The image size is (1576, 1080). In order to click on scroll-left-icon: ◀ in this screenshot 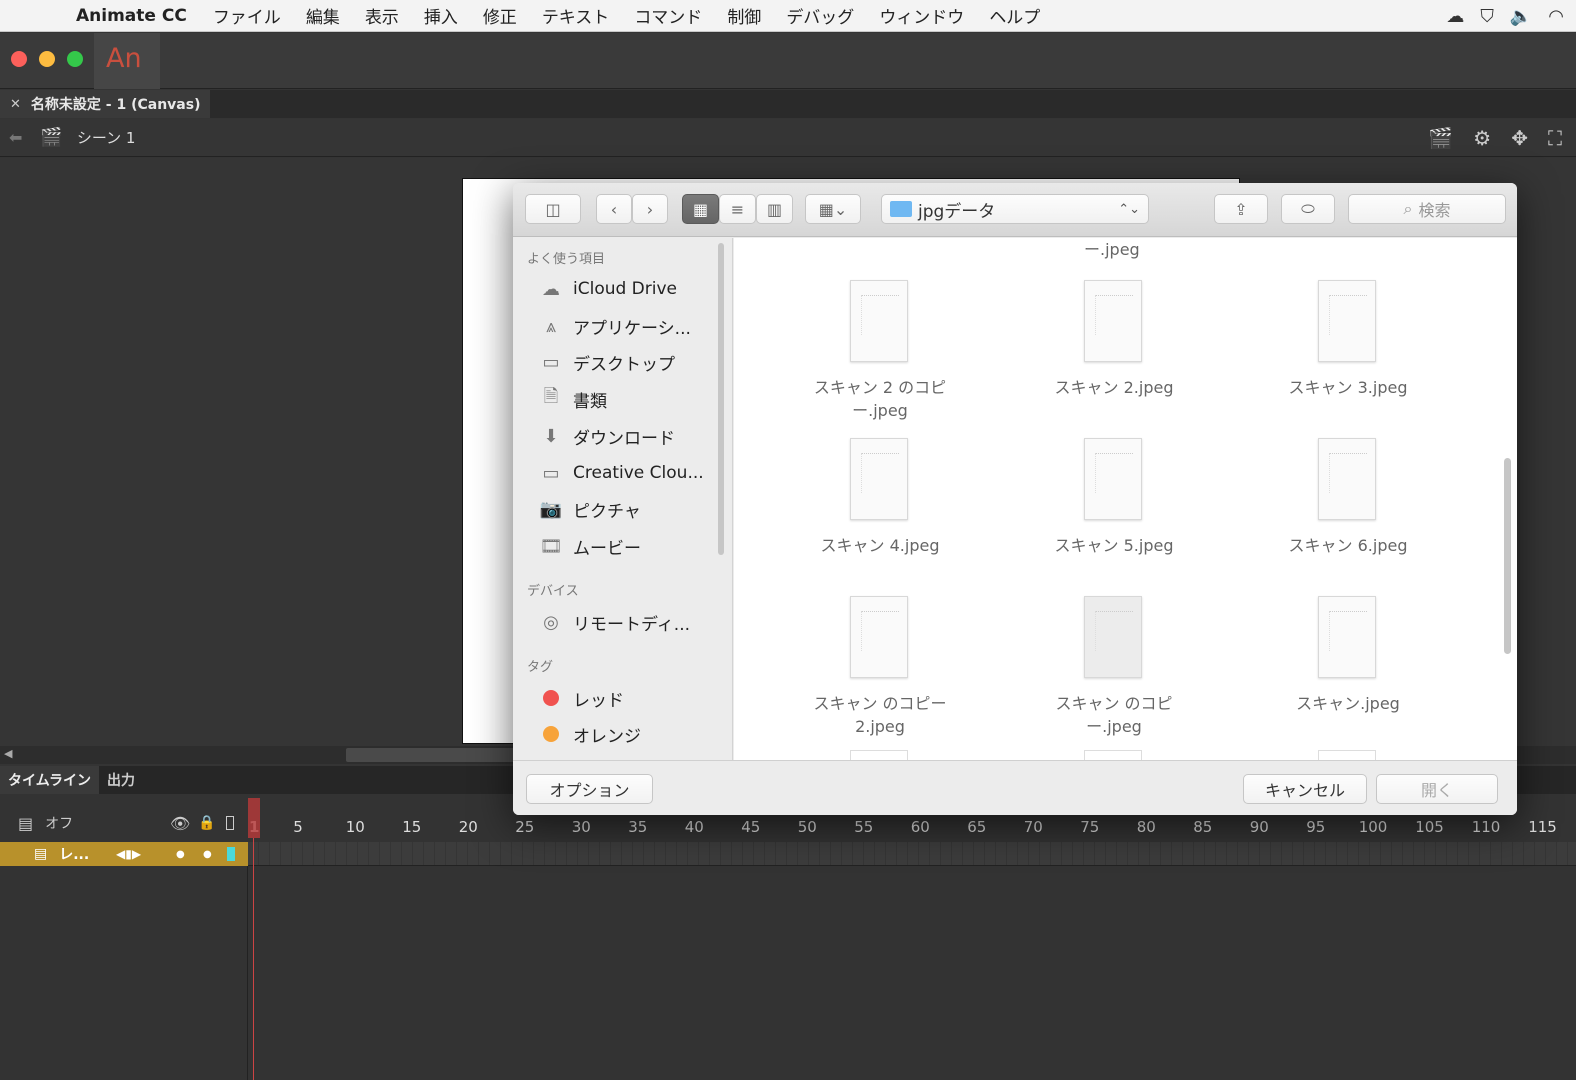, I will do `click(8, 753)`.